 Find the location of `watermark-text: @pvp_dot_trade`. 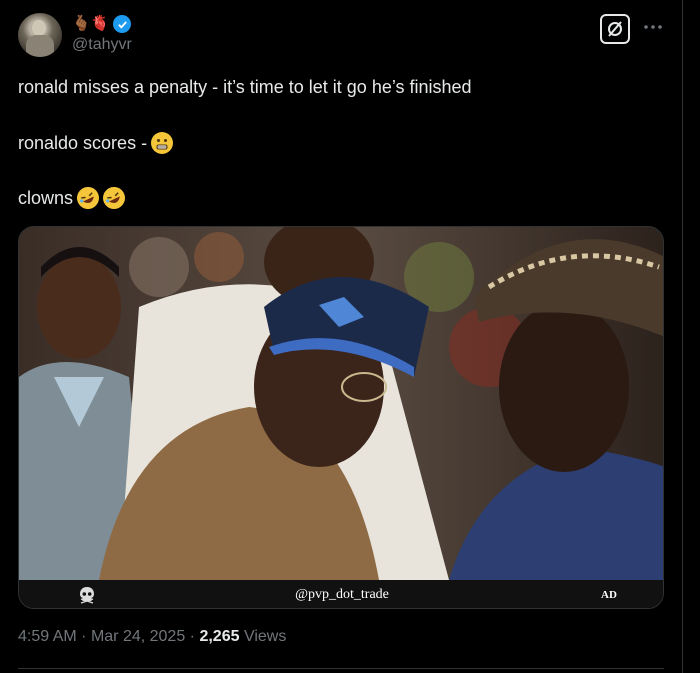

watermark-text: @pvp_dot_trade is located at coordinates (342, 594).